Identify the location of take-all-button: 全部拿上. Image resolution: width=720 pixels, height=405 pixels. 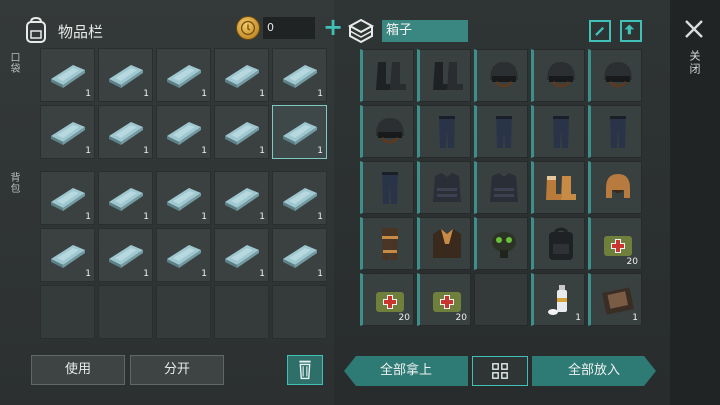
(406, 371).